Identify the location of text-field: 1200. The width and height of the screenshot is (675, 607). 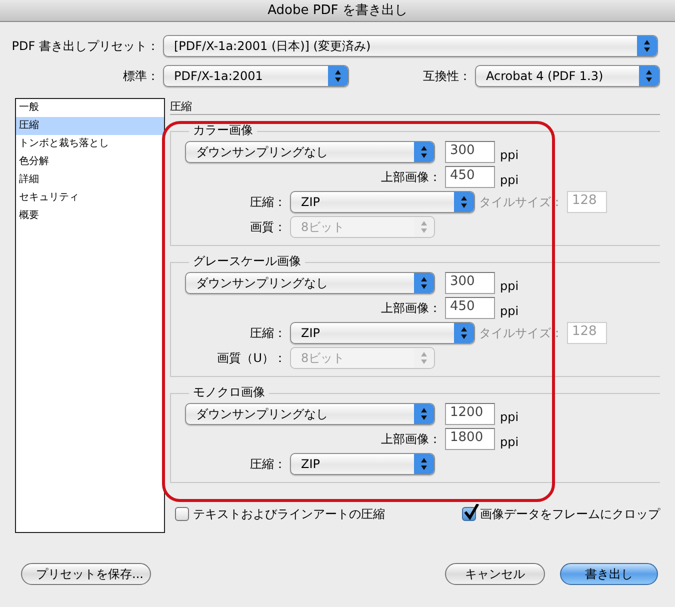
(470, 414).